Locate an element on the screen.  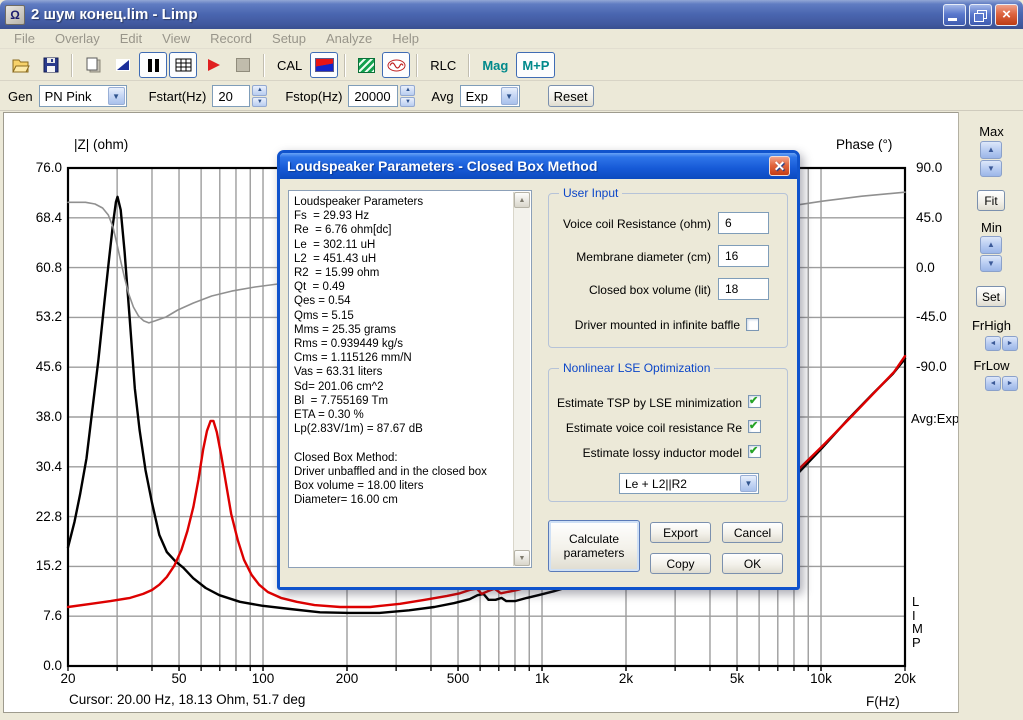
avg-select: Exp ▼ is located at coordinates (489, 96).